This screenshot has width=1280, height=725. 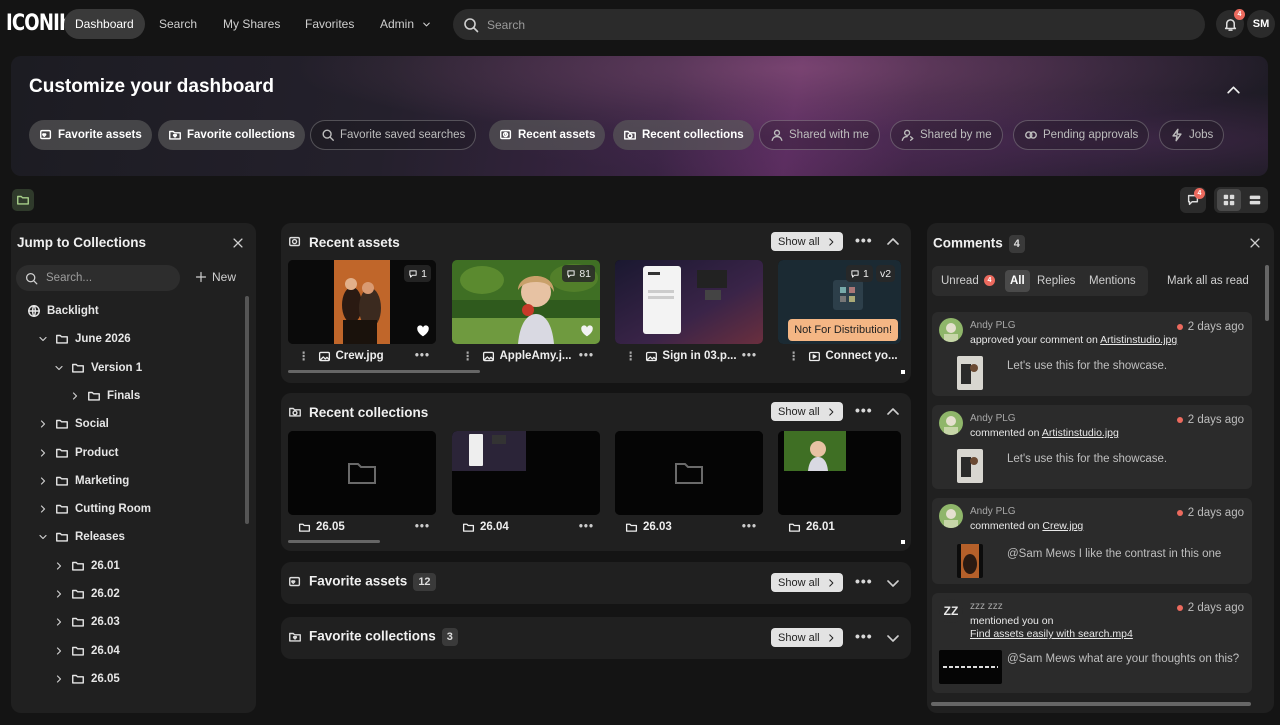 What do you see at coordinates (232, 135) in the screenshot?
I see `chip-favorite-collections: Favorite collections` at bounding box center [232, 135].